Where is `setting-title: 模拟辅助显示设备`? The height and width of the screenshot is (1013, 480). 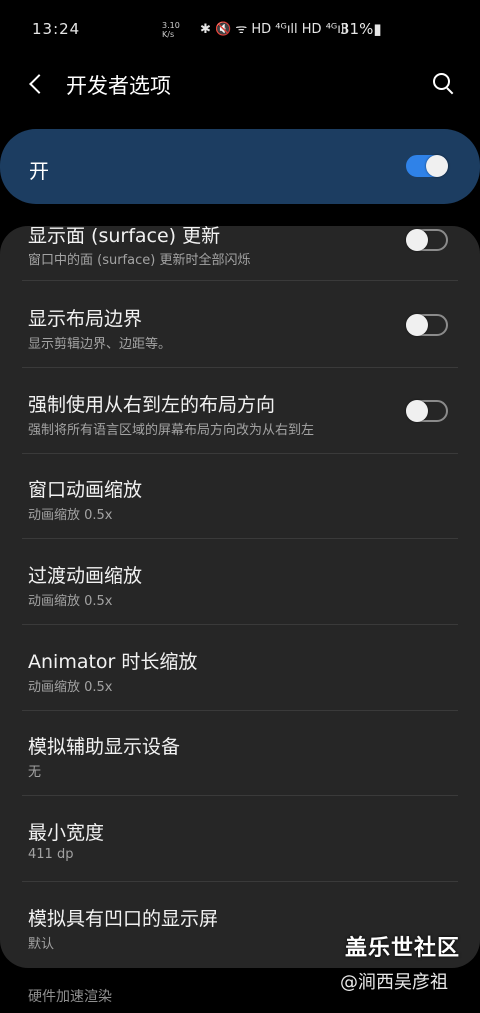 setting-title: 模拟辅助显示设备 is located at coordinates (104, 747).